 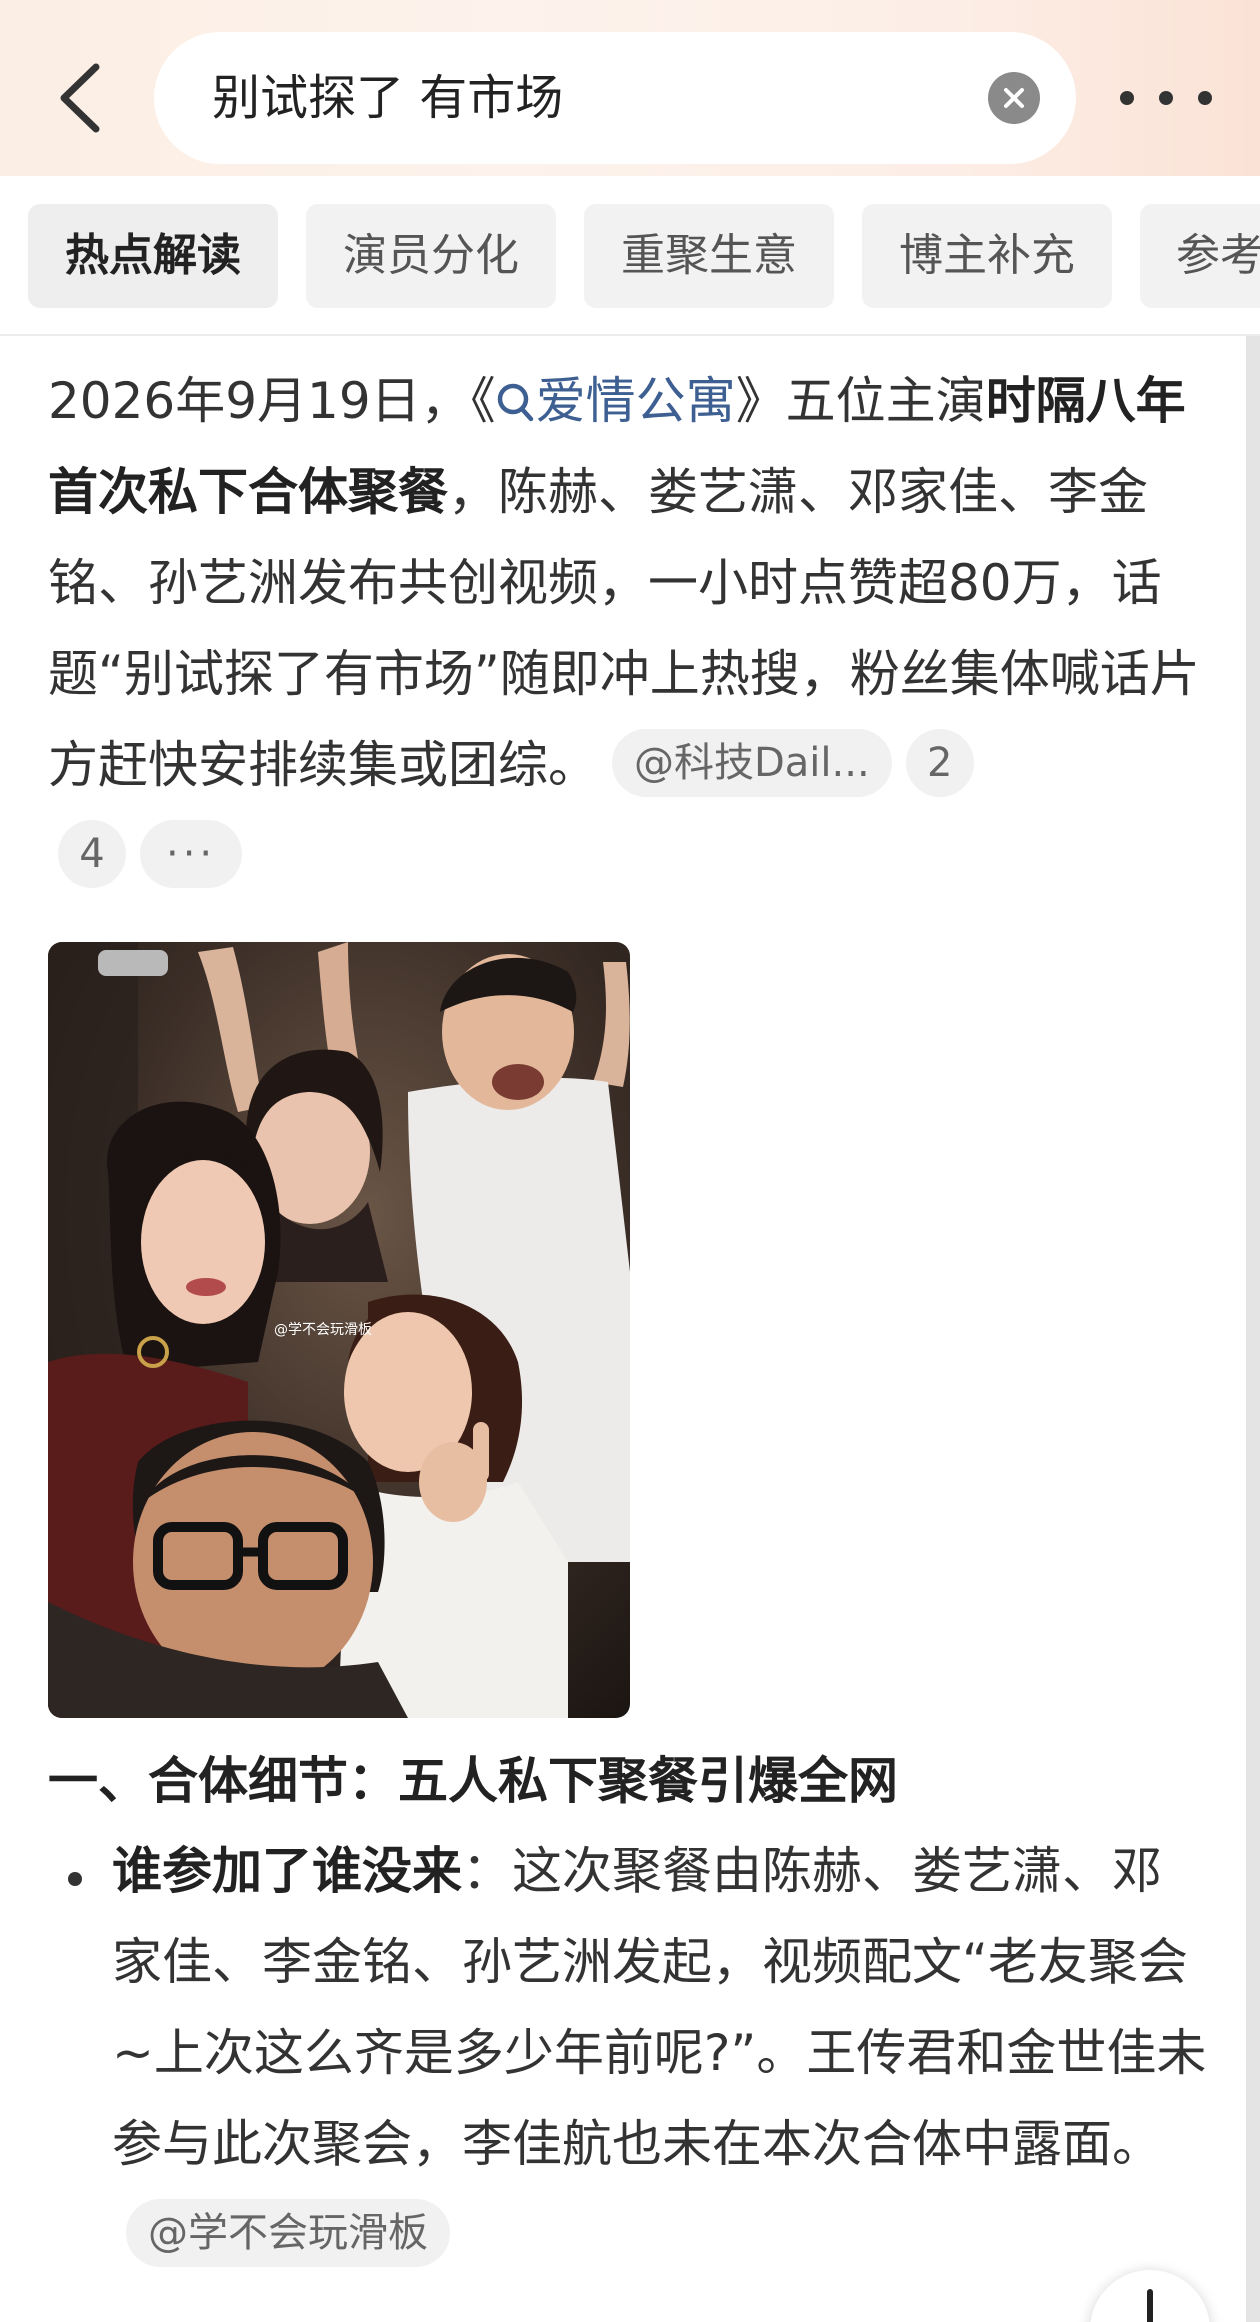 I want to click on back-arrow-icon, so click(x=80, y=98).